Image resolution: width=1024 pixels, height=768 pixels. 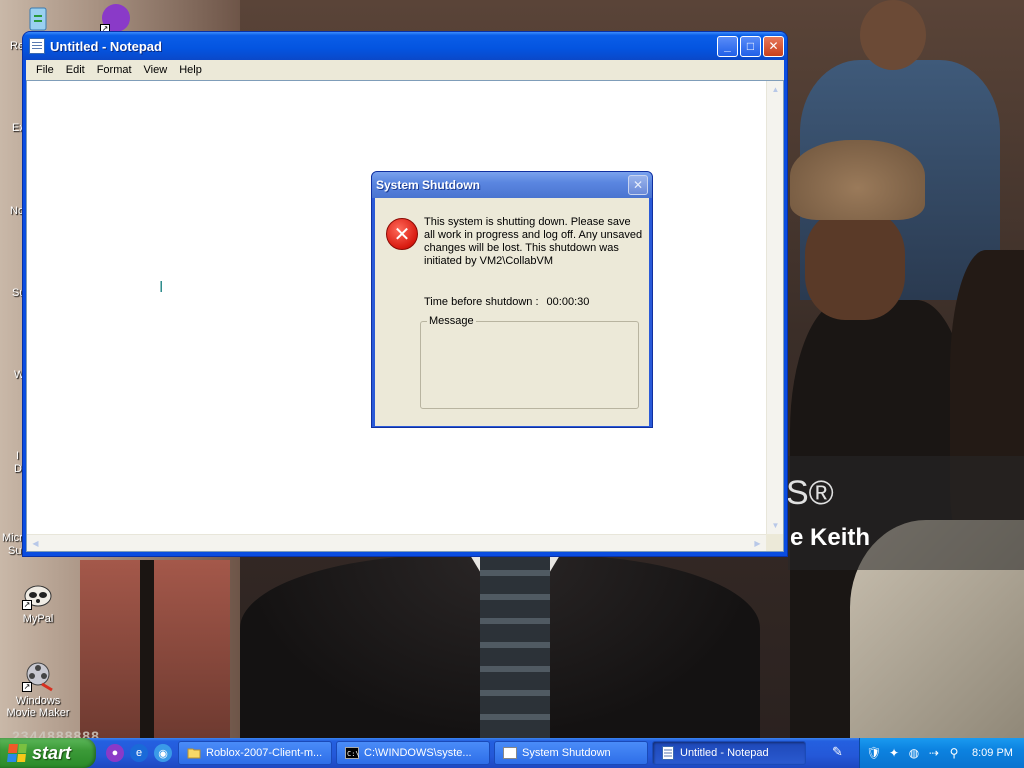 What do you see at coordinates (18, 469) in the screenshot?
I see `desktop-edge-label: D` at bounding box center [18, 469].